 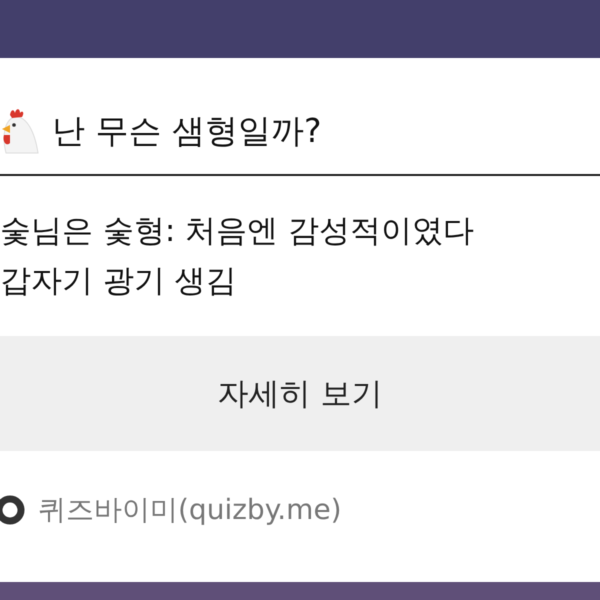 What do you see at coordinates (190, 510) in the screenshot?
I see `source-link: 퀴즈바이미(quizby.me)` at bounding box center [190, 510].